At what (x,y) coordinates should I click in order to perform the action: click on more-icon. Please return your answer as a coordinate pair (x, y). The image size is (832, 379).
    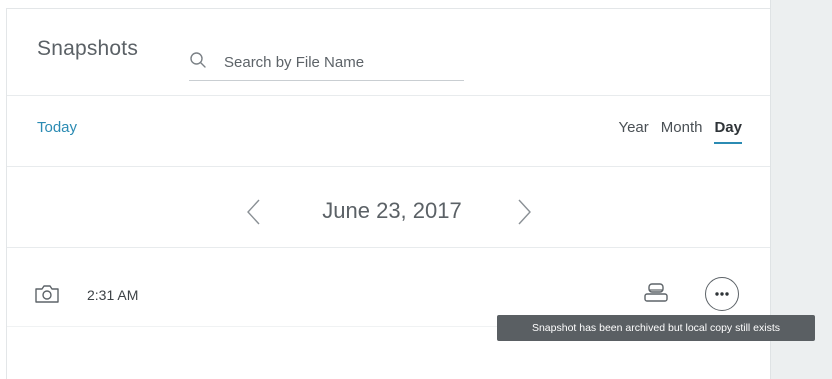
    Looking at the image, I should click on (722, 294).